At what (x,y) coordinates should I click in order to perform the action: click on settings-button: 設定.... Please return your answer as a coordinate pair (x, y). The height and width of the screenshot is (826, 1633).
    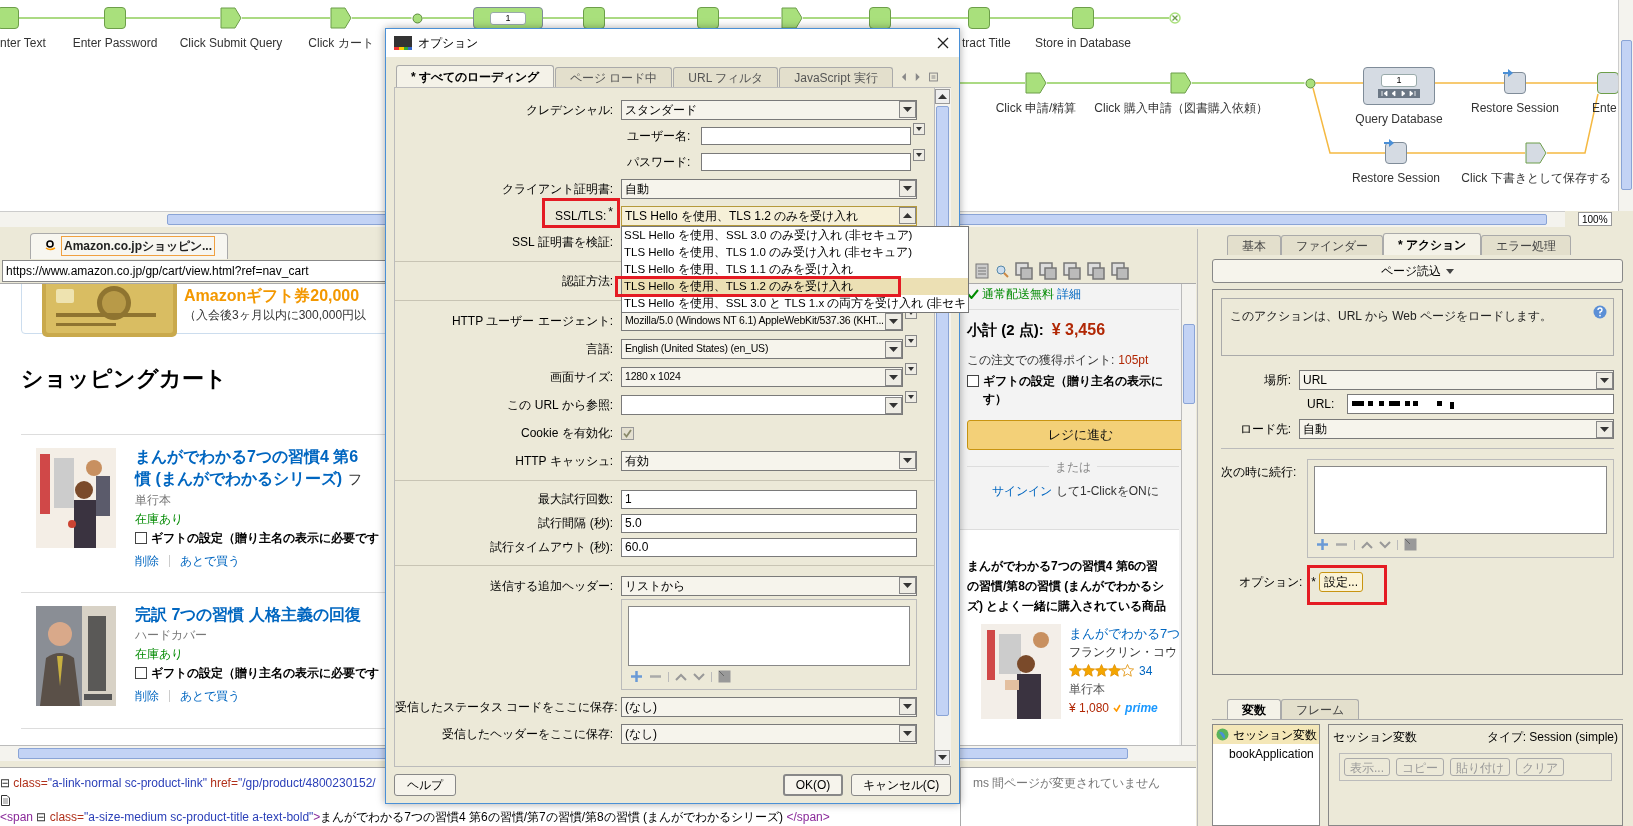
    Looking at the image, I should click on (1341, 582).